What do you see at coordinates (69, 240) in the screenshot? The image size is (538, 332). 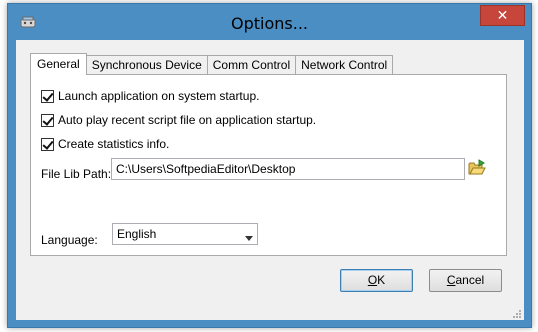 I see `language-label: Language:` at bounding box center [69, 240].